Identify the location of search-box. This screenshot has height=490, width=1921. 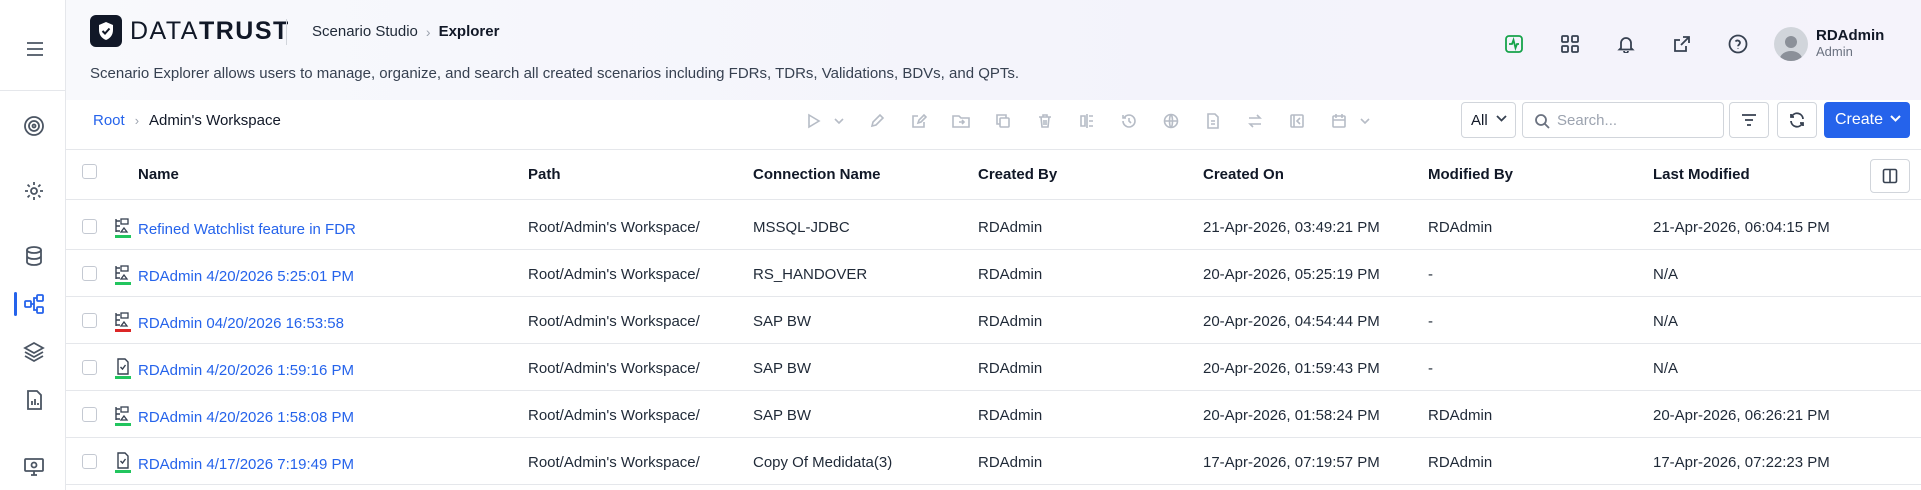
(1623, 120).